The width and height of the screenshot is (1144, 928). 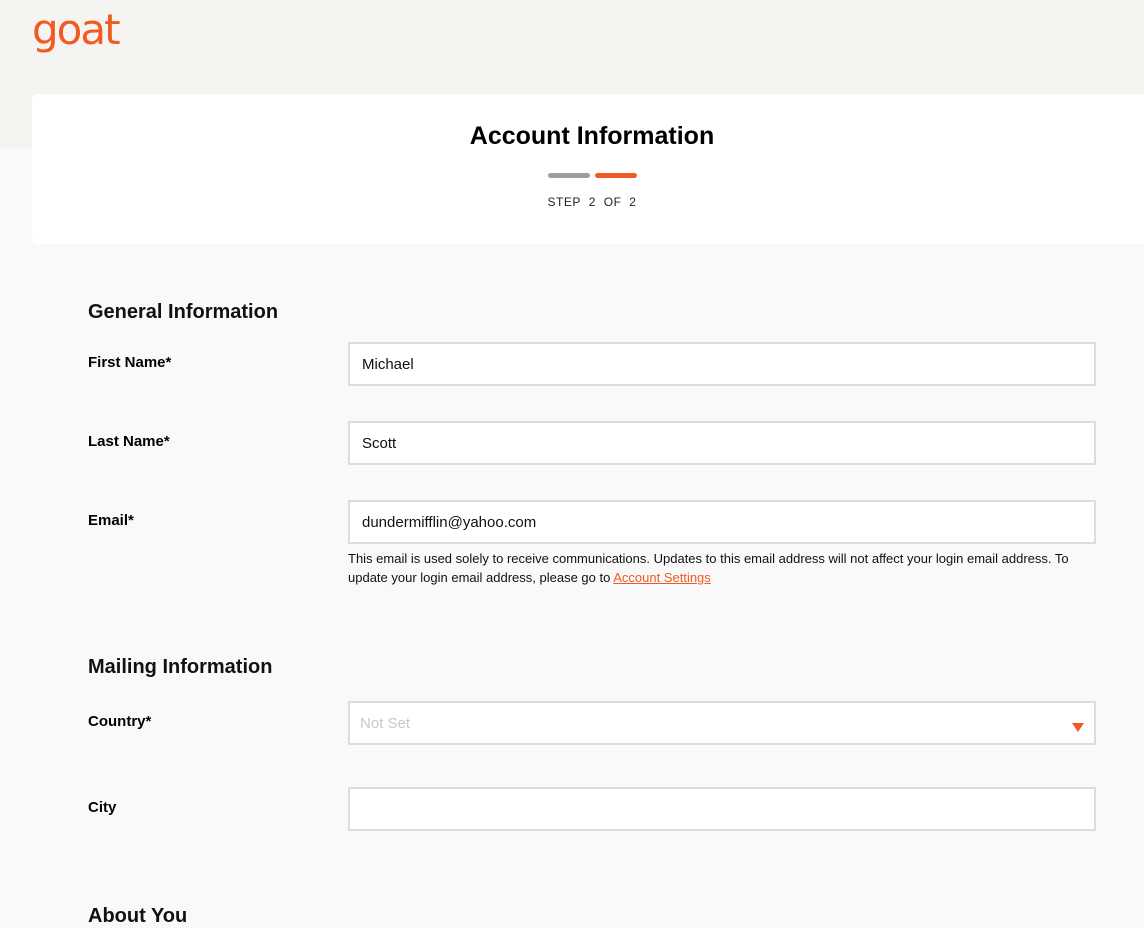 I want to click on goat-logo: goat, so click(x=76, y=30).